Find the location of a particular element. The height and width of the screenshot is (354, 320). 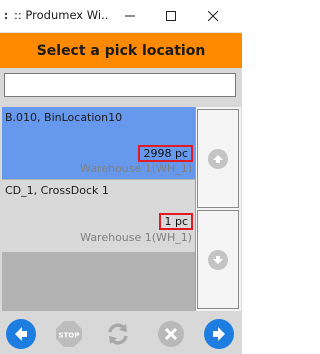

minimize-icon is located at coordinates (130, 16).